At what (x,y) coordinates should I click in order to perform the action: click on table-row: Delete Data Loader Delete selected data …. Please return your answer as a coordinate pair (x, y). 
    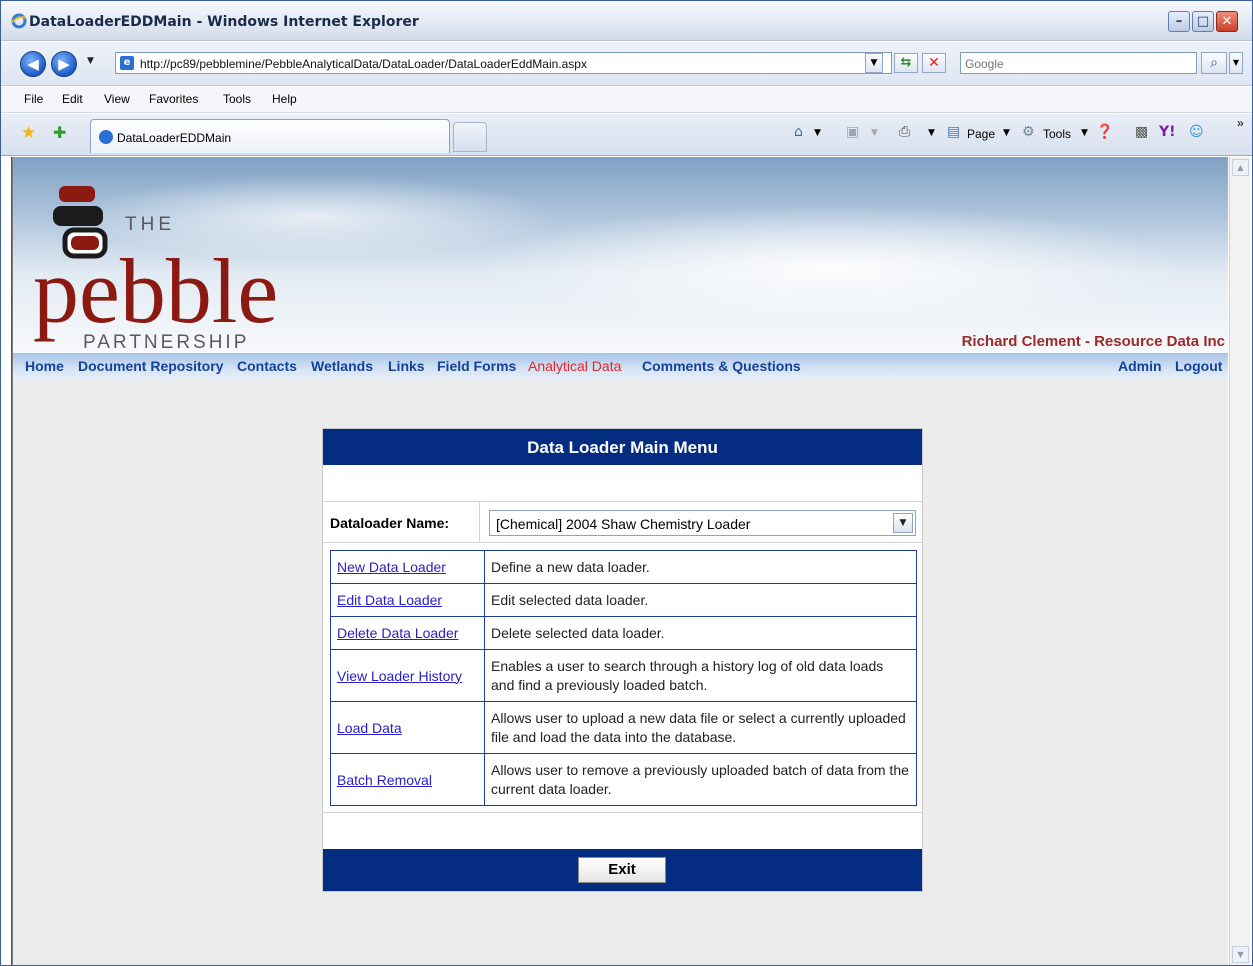
    Looking at the image, I should click on (623, 633).